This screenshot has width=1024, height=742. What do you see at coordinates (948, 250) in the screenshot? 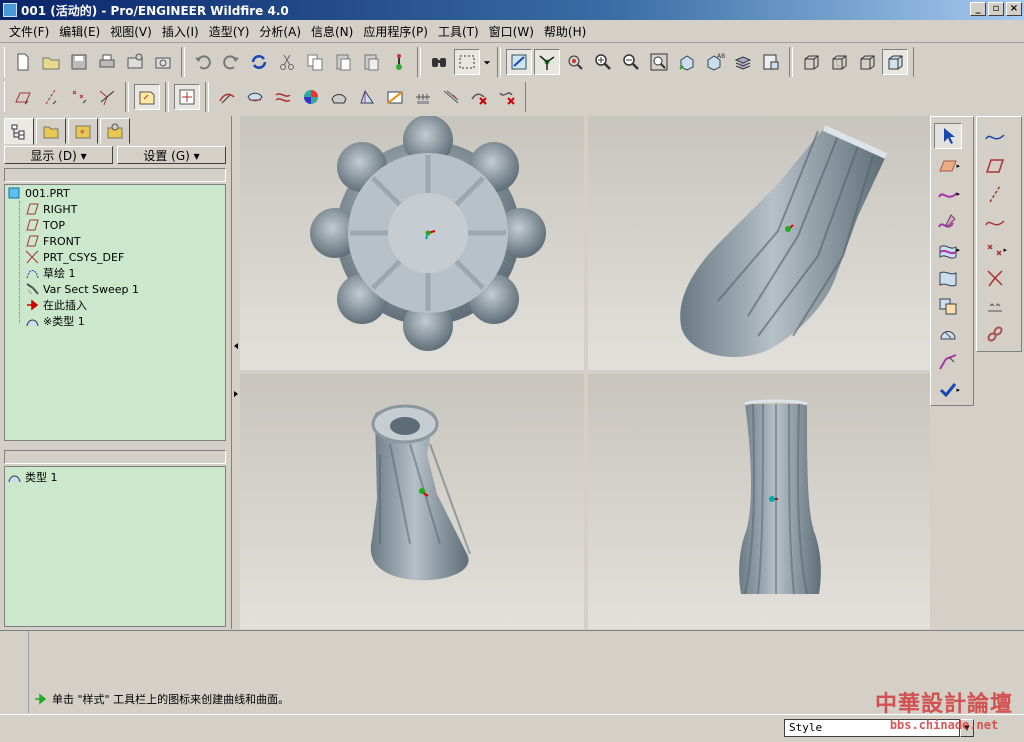
I see `curve-on-surface-icon: ▸` at bounding box center [948, 250].